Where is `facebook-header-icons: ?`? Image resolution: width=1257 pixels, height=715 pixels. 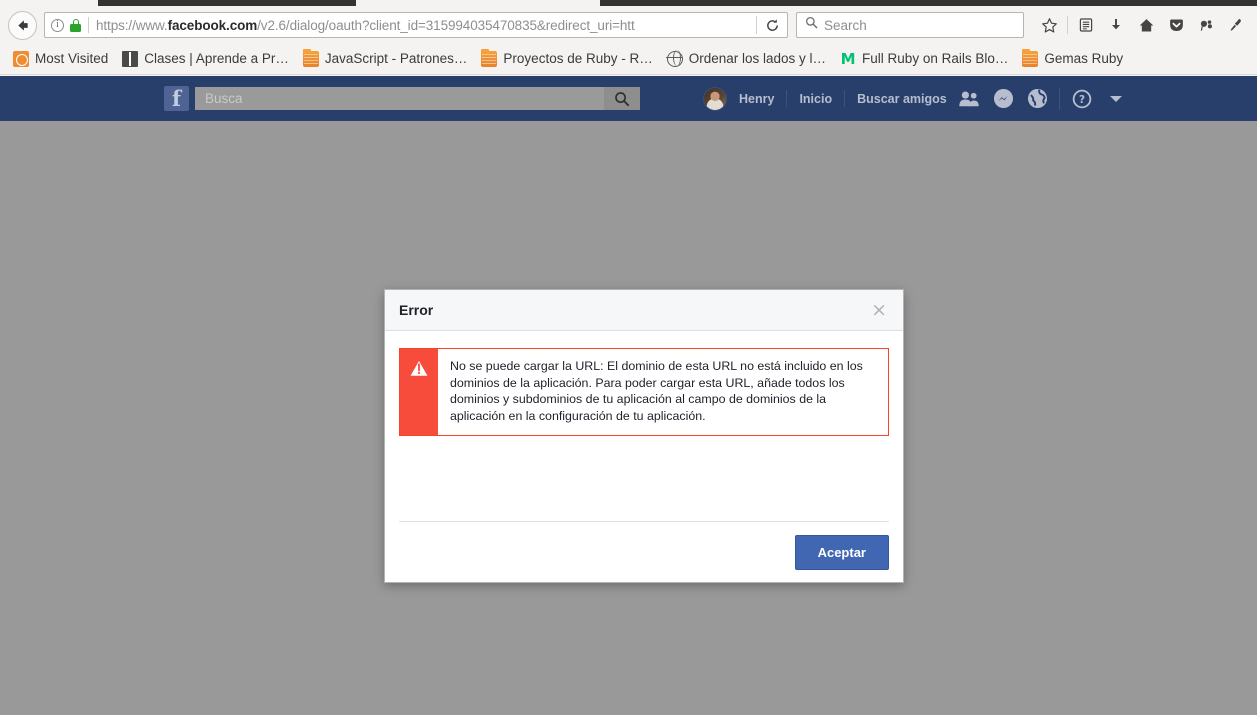
facebook-header-icons: ? is located at coordinates (1042, 98).